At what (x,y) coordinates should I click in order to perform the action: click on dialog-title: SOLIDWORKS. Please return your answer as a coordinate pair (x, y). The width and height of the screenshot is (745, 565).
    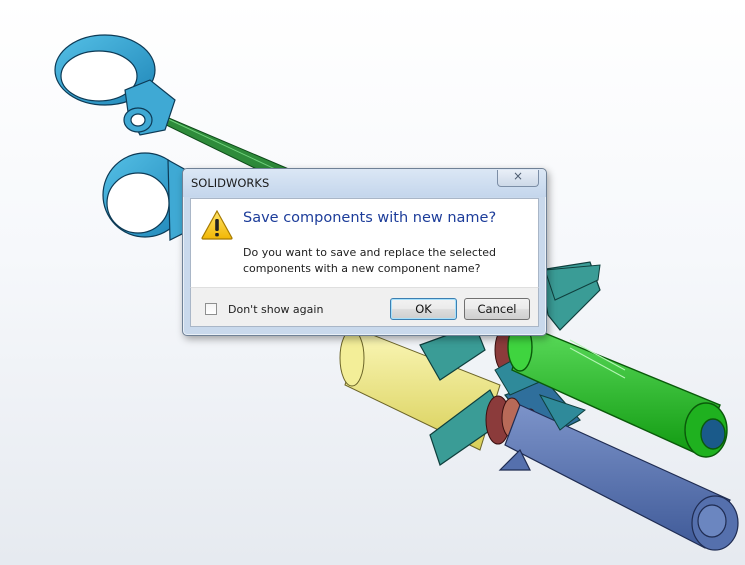
    Looking at the image, I should click on (230, 183).